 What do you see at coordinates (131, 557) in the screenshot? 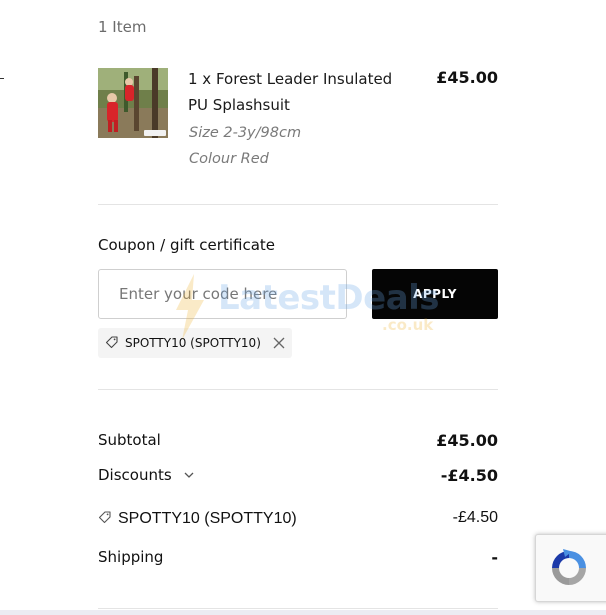
I see `shipping-label: Shipping` at bounding box center [131, 557].